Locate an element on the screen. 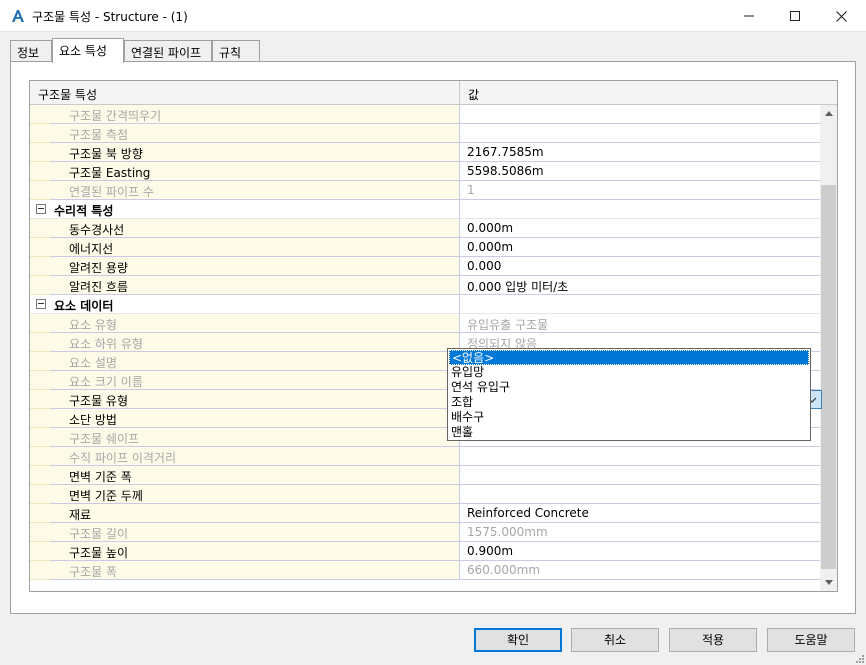  property-value: 1575.000mm is located at coordinates (640, 532).